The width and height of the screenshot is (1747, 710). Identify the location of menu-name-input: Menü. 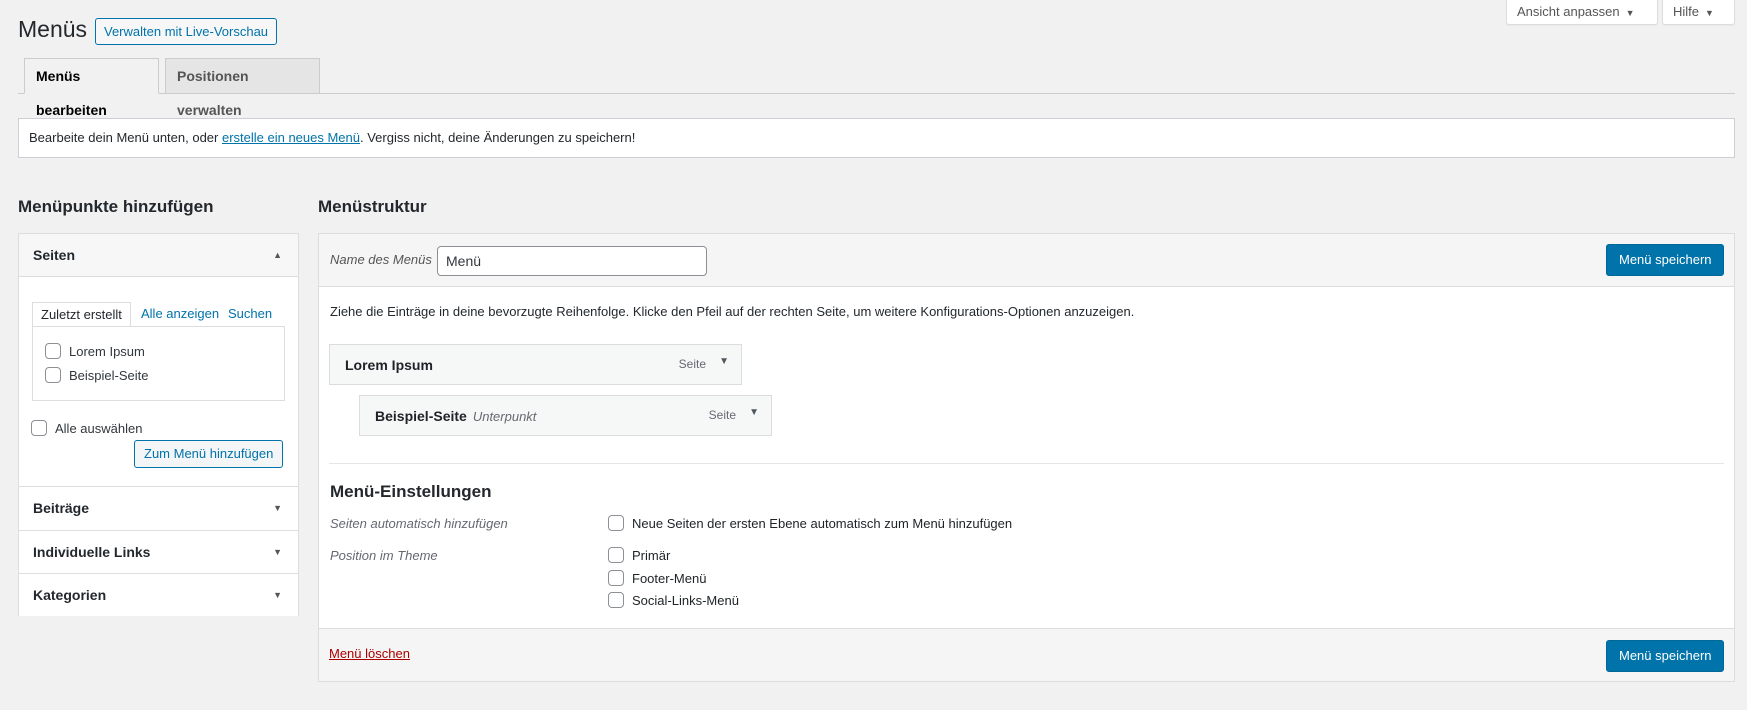
(572, 261).